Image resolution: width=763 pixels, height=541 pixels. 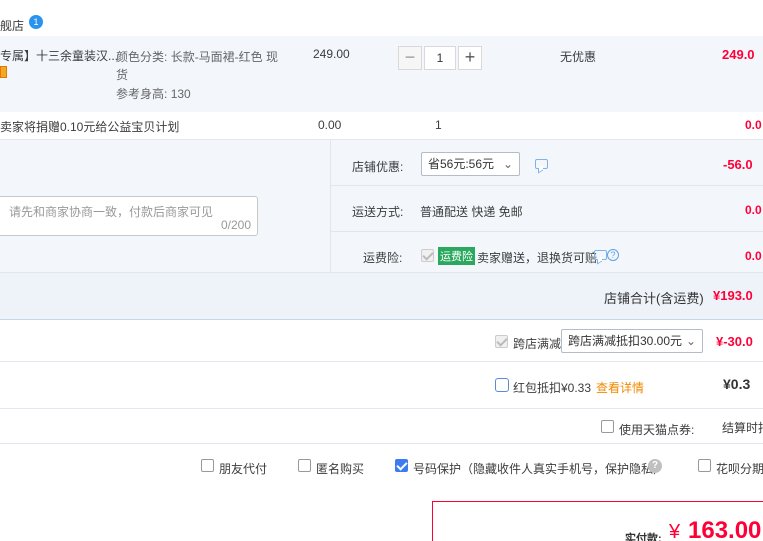 I want to click on sku-color: 颜色分类: 长款-马面裙-红色 现, so click(x=197, y=56).